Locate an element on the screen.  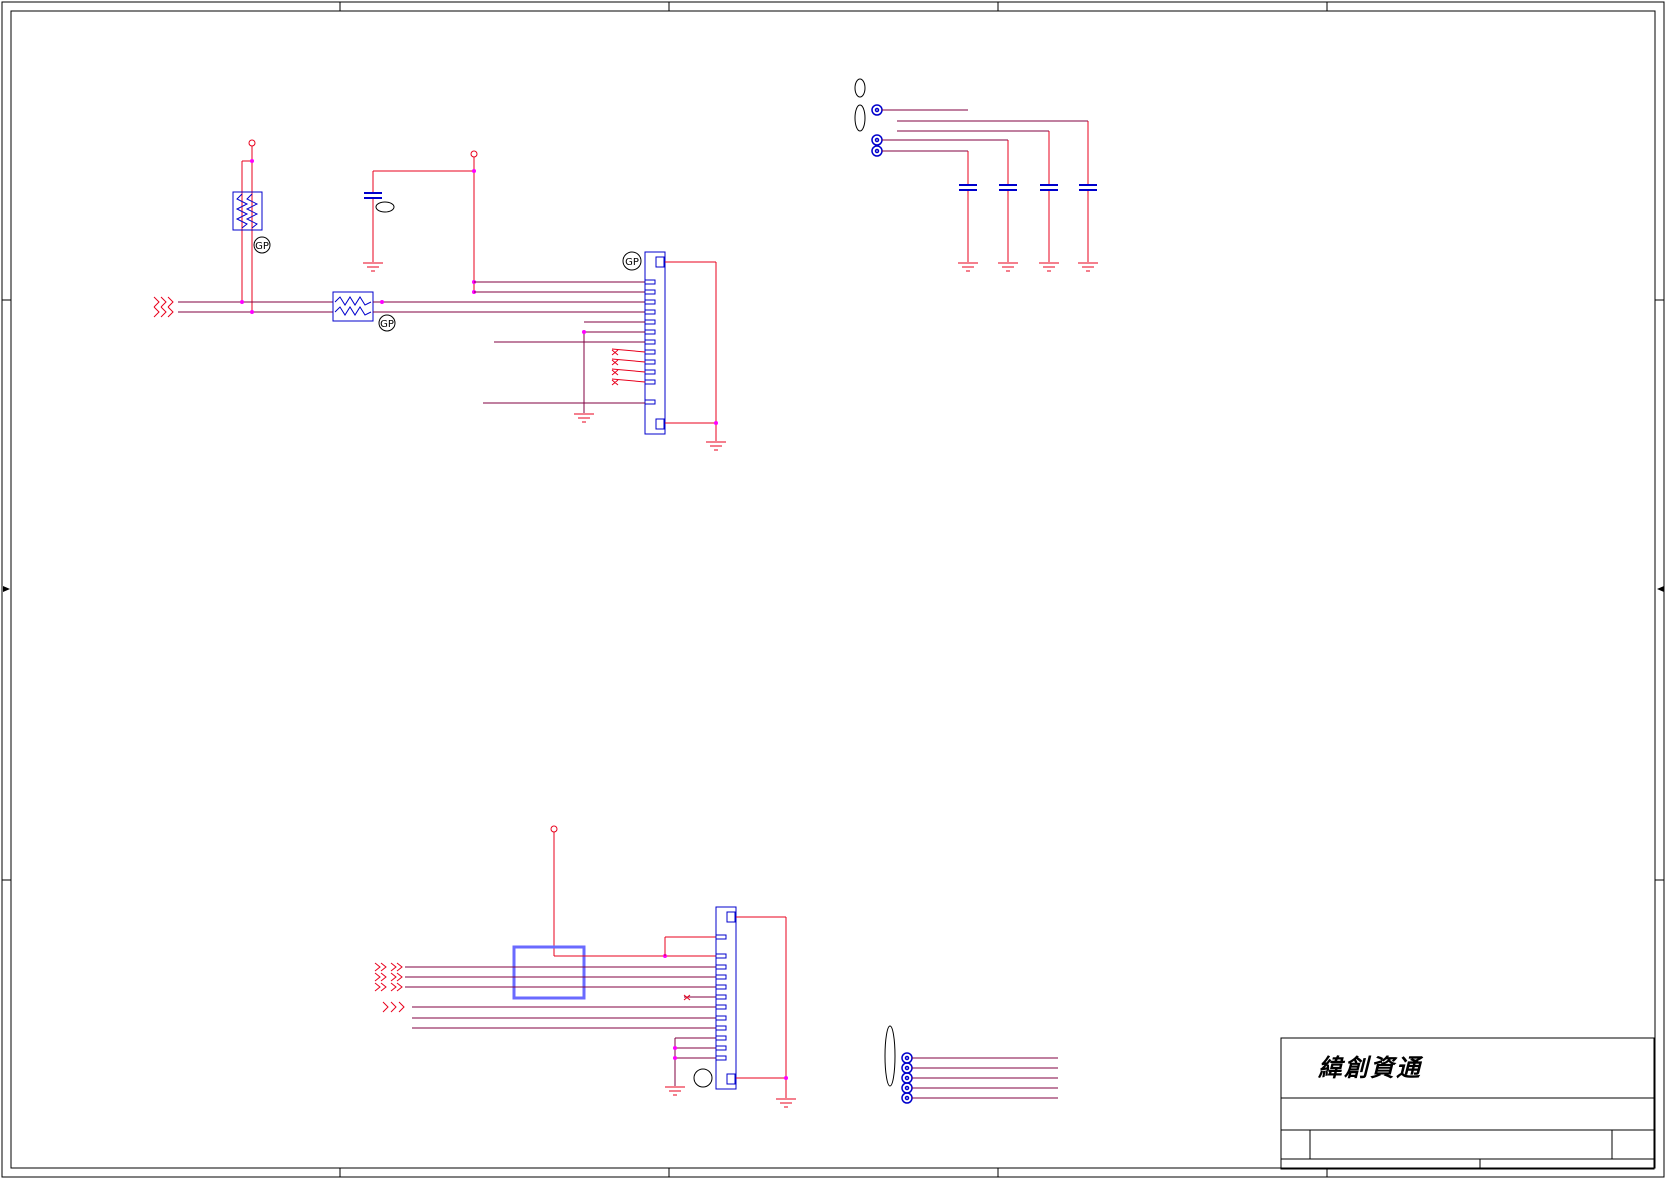
gp-tag-2: GP is located at coordinates (387, 324).